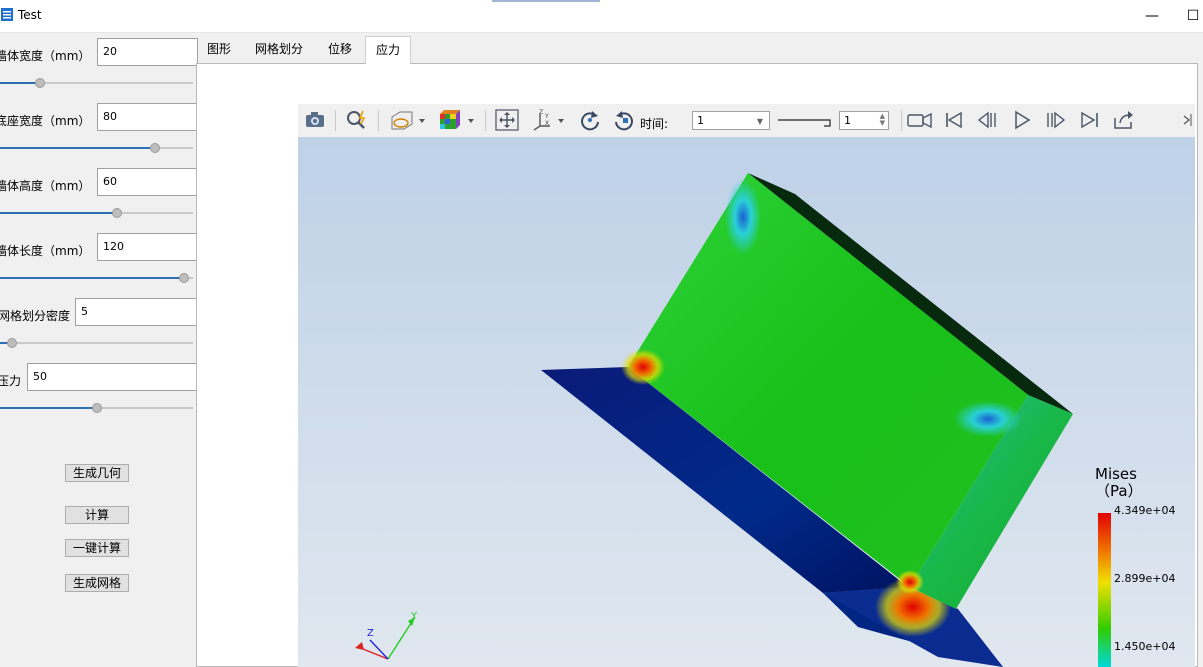 The height and width of the screenshot is (667, 1203). Describe the element at coordinates (882, 120) in the screenshot. I see `spin-arrows-icon: ▲ ▼` at that location.